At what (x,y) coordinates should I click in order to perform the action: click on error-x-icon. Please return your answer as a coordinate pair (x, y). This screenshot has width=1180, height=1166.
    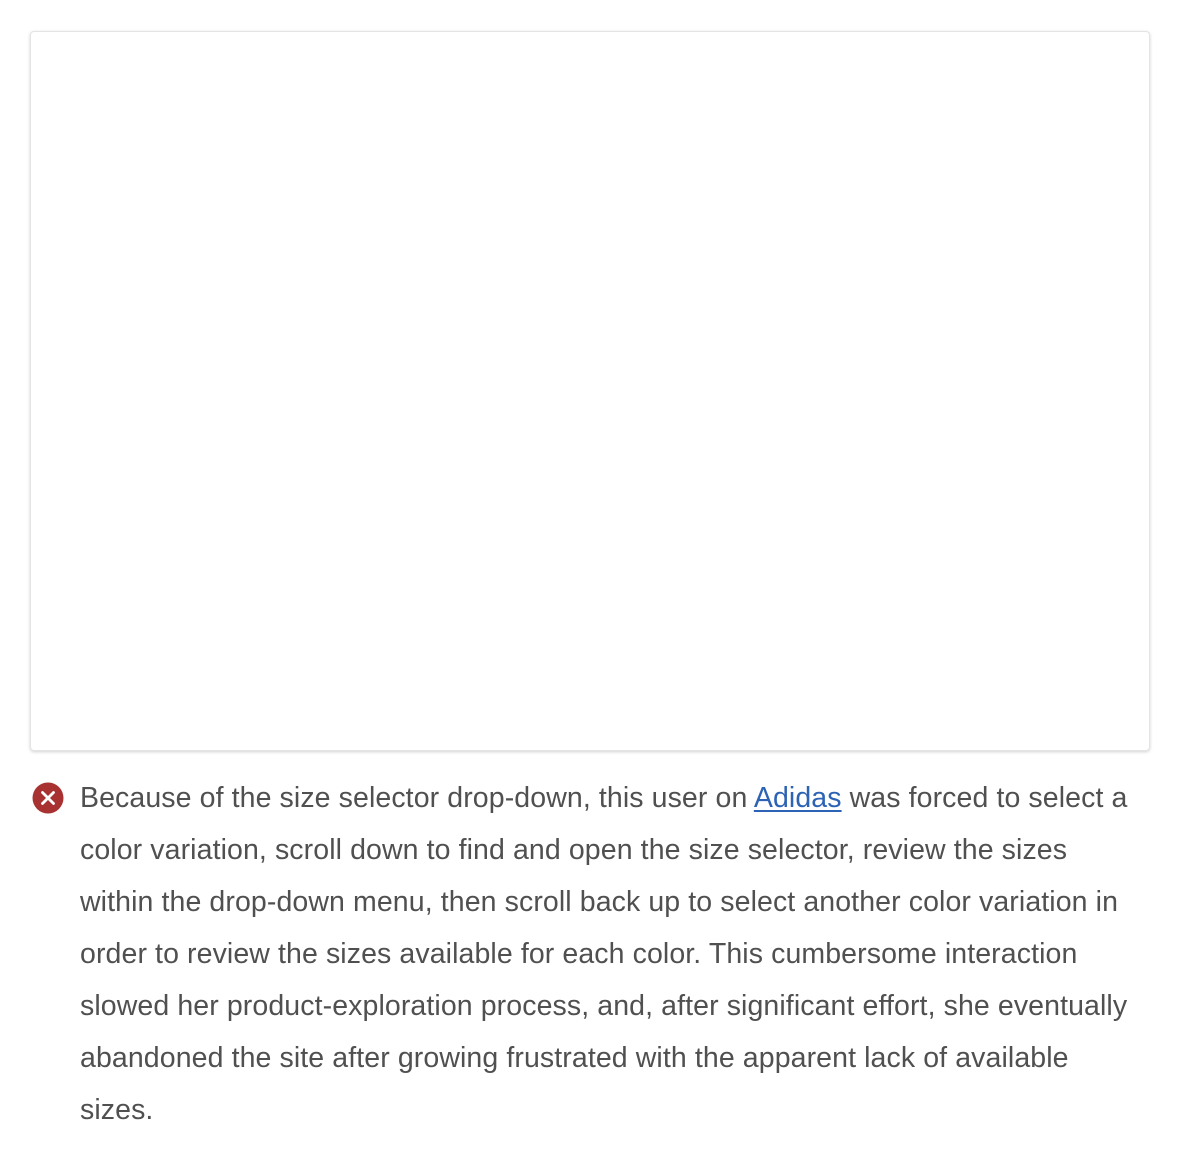
    Looking at the image, I should click on (48, 798).